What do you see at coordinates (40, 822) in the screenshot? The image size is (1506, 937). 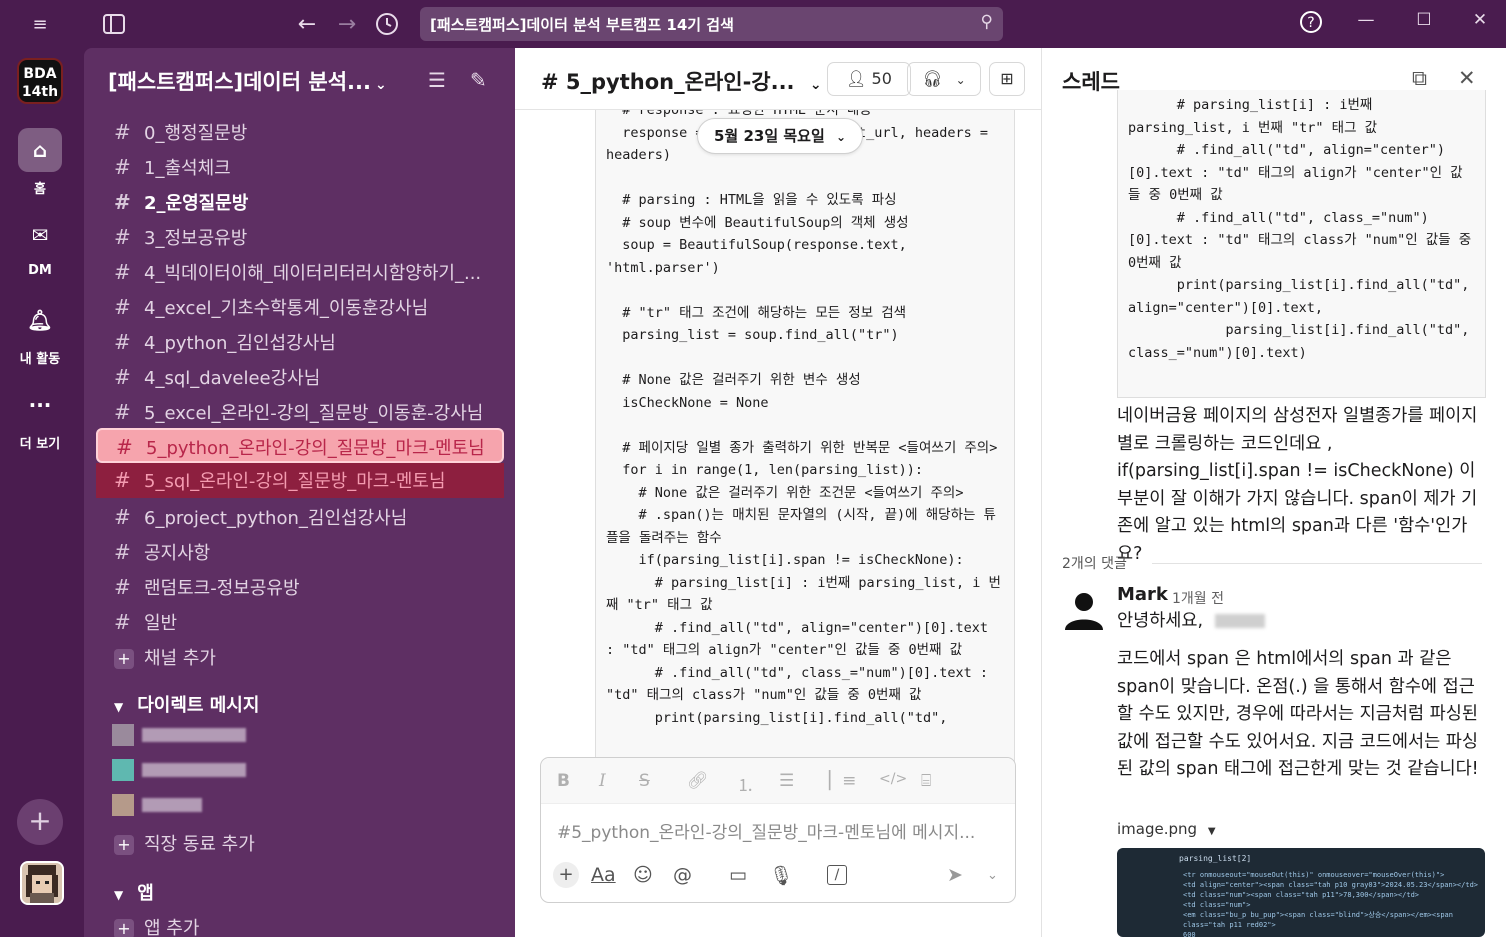 I see `add-workspace-button: +` at bounding box center [40, 822].